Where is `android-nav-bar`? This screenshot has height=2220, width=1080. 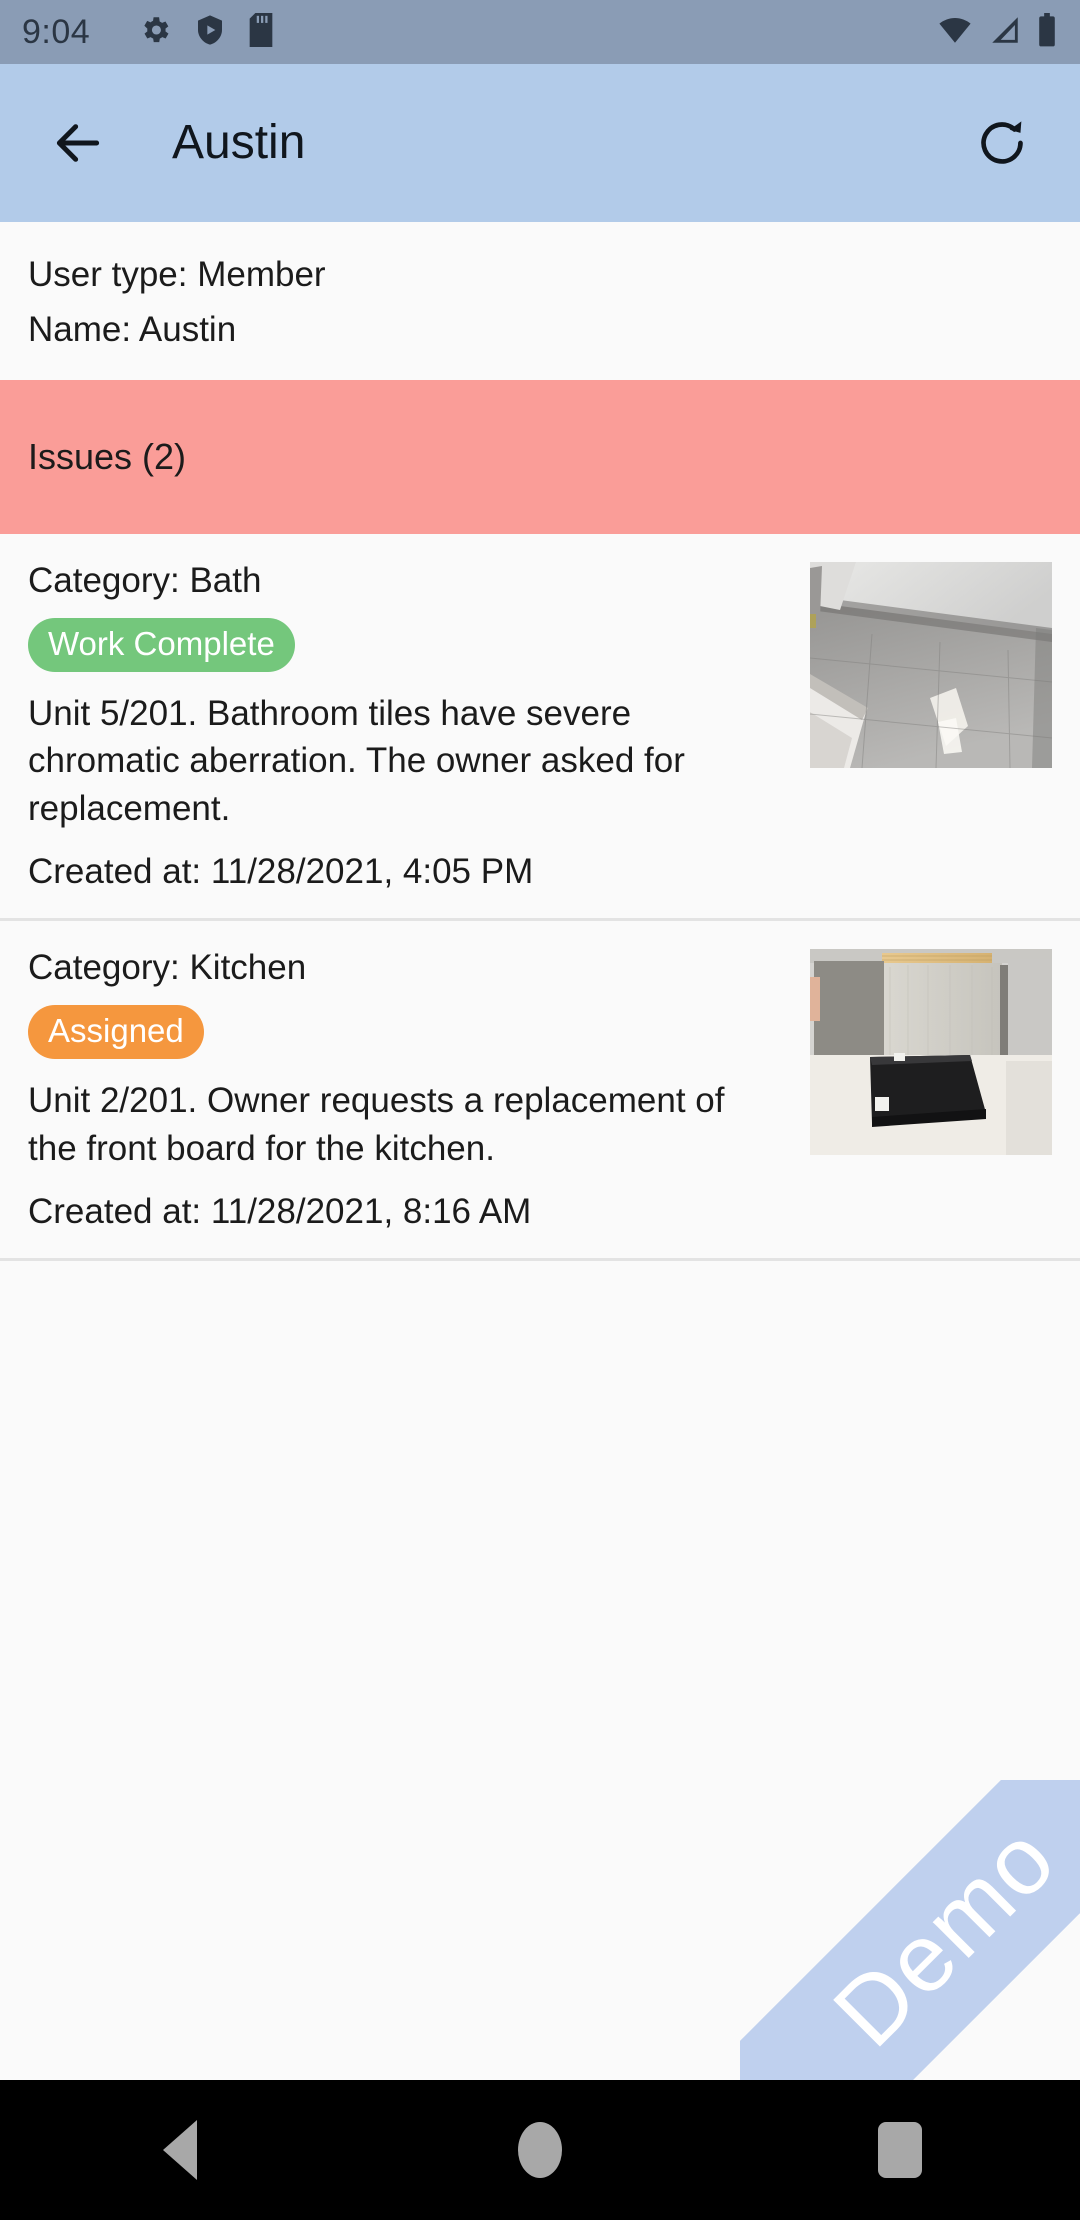 android-nav-bar is located at coordinates (540, 2150).